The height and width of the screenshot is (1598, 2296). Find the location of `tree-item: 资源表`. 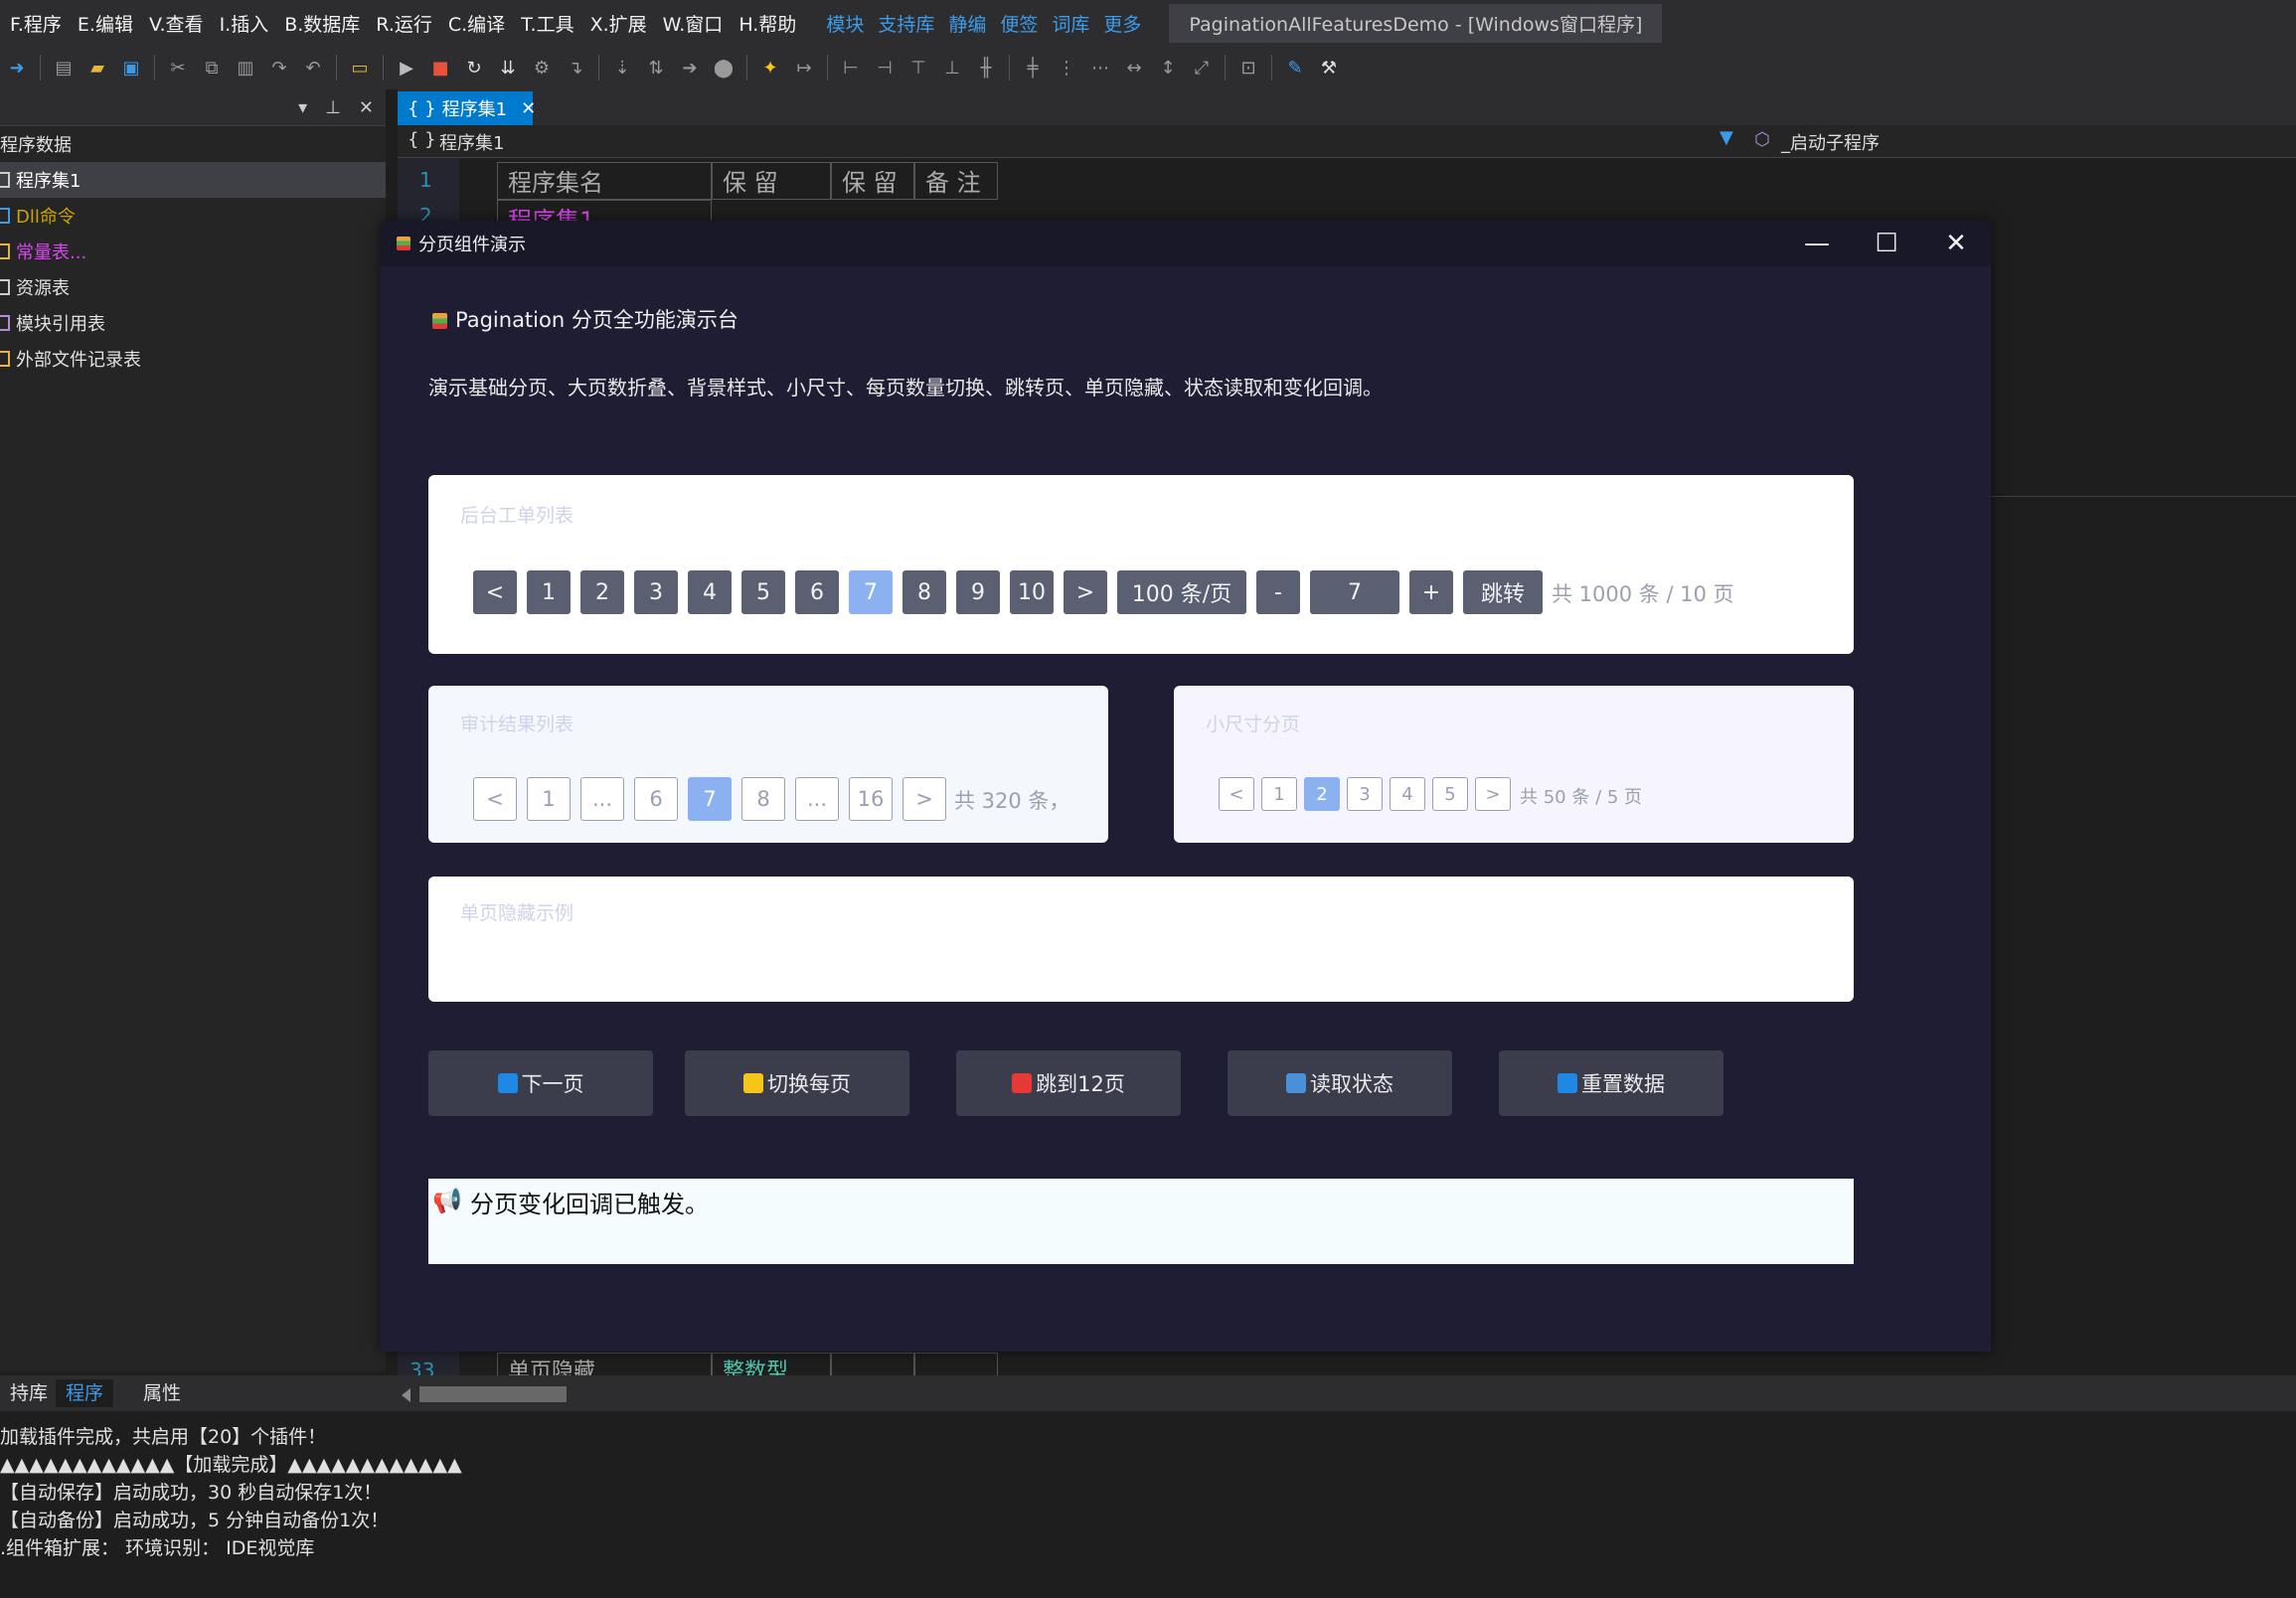

tree-item: 资源表 is located at coordinates (193, 287).